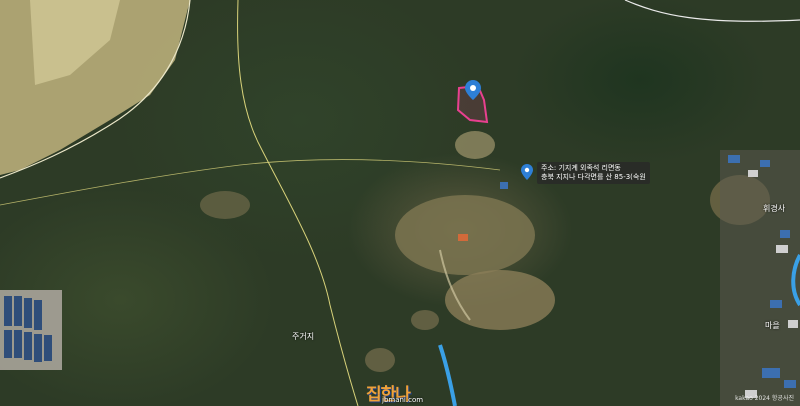 The image size is (800, 406). I want to click on callout-line-1: 주소: 기지계 외족석 리면동, so click(581, 168).